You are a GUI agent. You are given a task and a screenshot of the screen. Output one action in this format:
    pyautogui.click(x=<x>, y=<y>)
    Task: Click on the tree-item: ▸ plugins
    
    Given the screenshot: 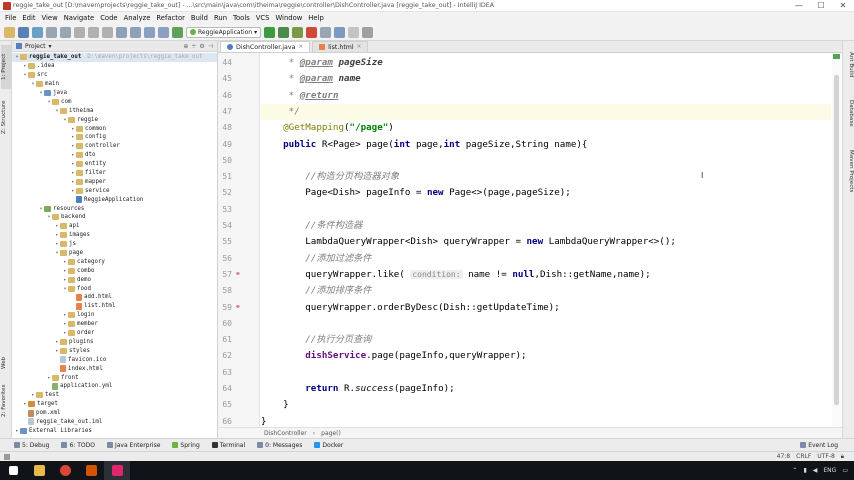 What is the action you would take?
    pyautogui.click(x=114, y=342)
    